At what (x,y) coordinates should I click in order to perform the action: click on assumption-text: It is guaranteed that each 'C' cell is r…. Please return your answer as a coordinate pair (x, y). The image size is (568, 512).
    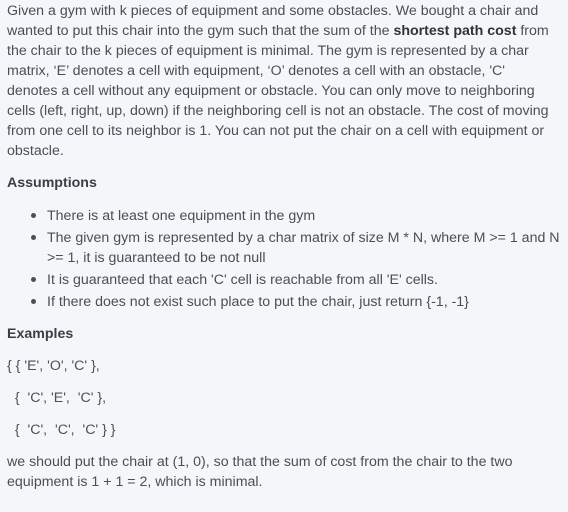
    Looking at the image, I should click on (242, 280).